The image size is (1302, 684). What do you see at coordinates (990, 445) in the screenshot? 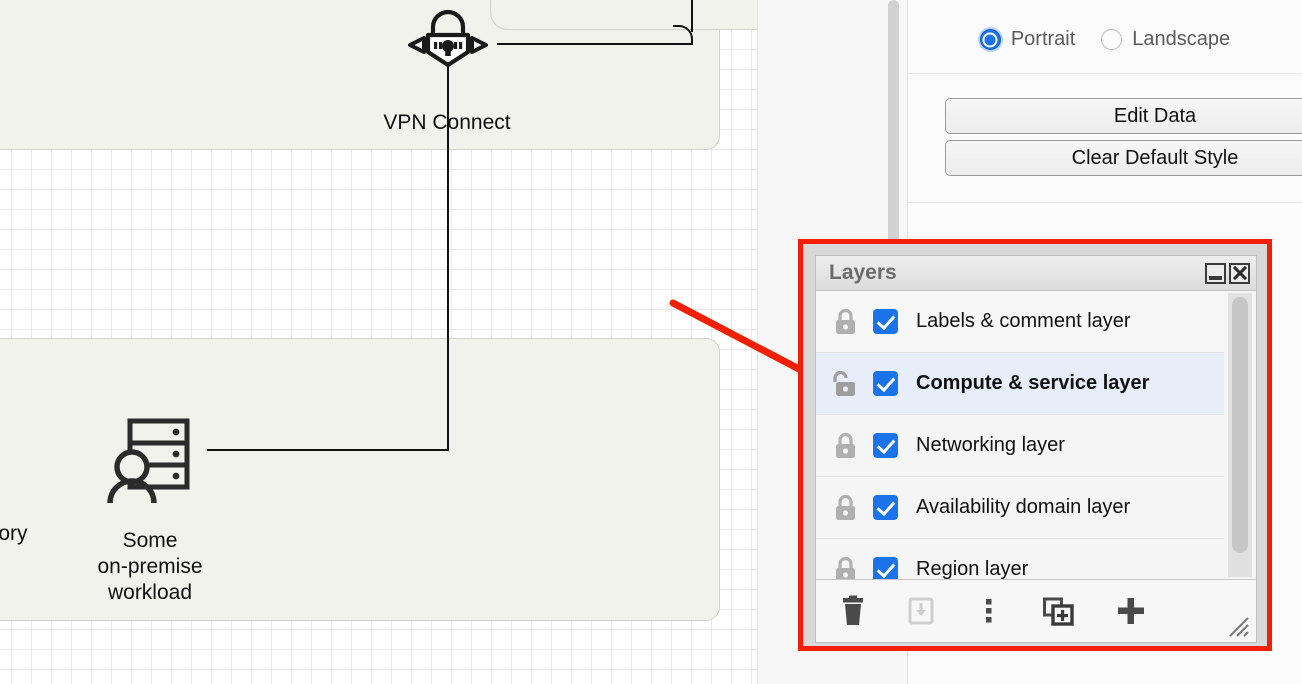
I see `layer-name: Networking layer` at bounding box center [990, 445].